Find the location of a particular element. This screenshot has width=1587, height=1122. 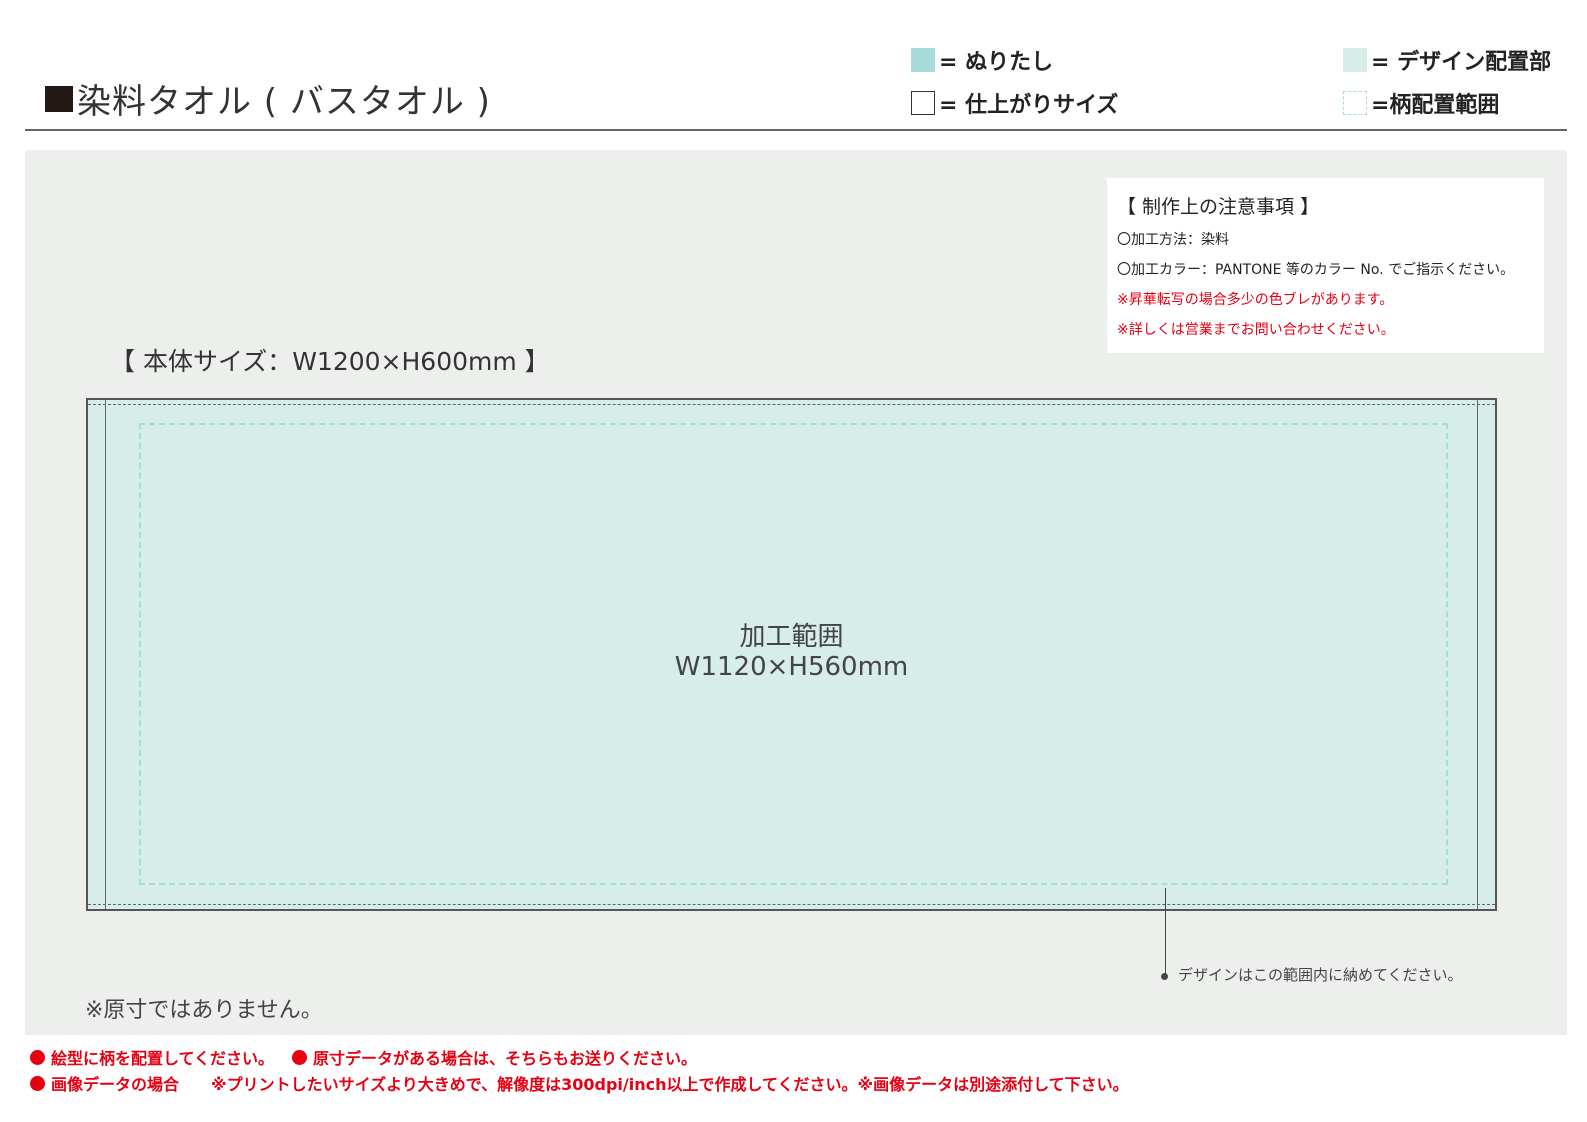

notes-title: 【 制作上の注意事項 】 is located at coordinates (1218, 207).